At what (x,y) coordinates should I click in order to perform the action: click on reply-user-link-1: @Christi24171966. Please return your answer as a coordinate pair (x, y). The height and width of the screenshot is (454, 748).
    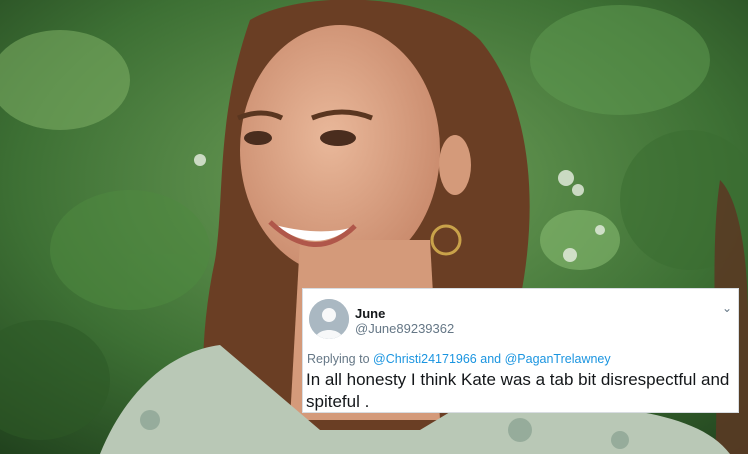
    Looking at the image, I should click on (425, 359).